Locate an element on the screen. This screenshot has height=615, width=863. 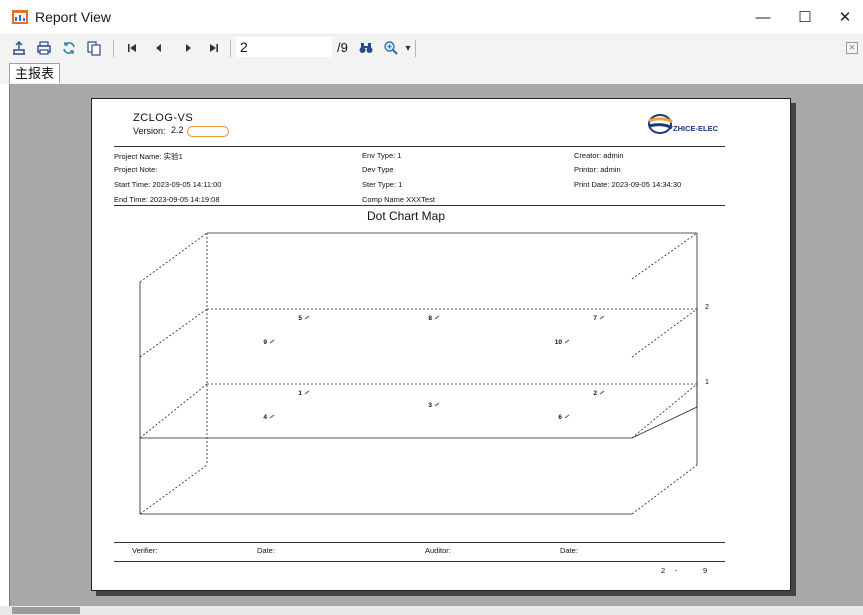
toolbar: /9 ▾ ✕ is located at coordinates (431, 49).